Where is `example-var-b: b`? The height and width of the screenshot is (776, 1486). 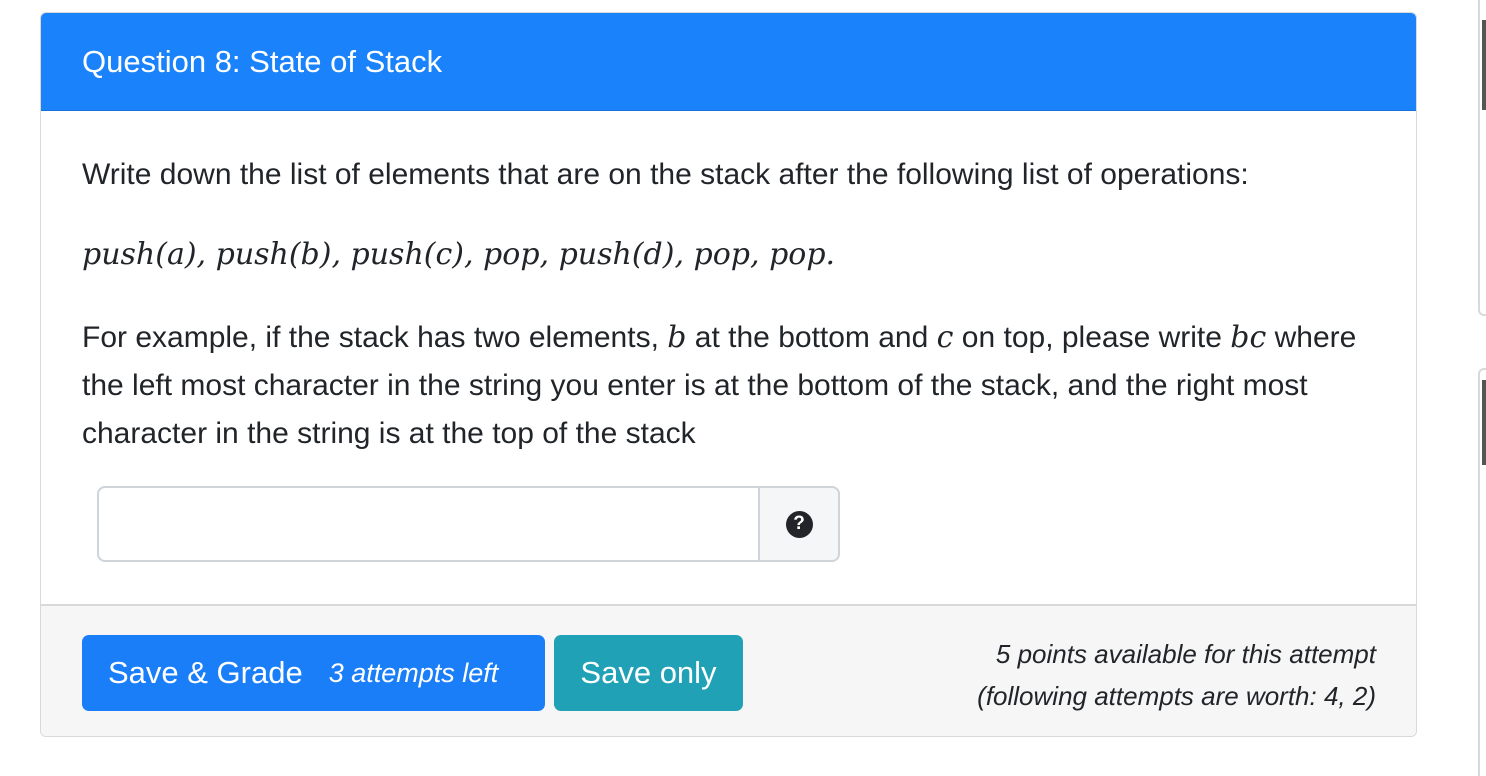 example-var-b: b is located at coordinates (677, 337).